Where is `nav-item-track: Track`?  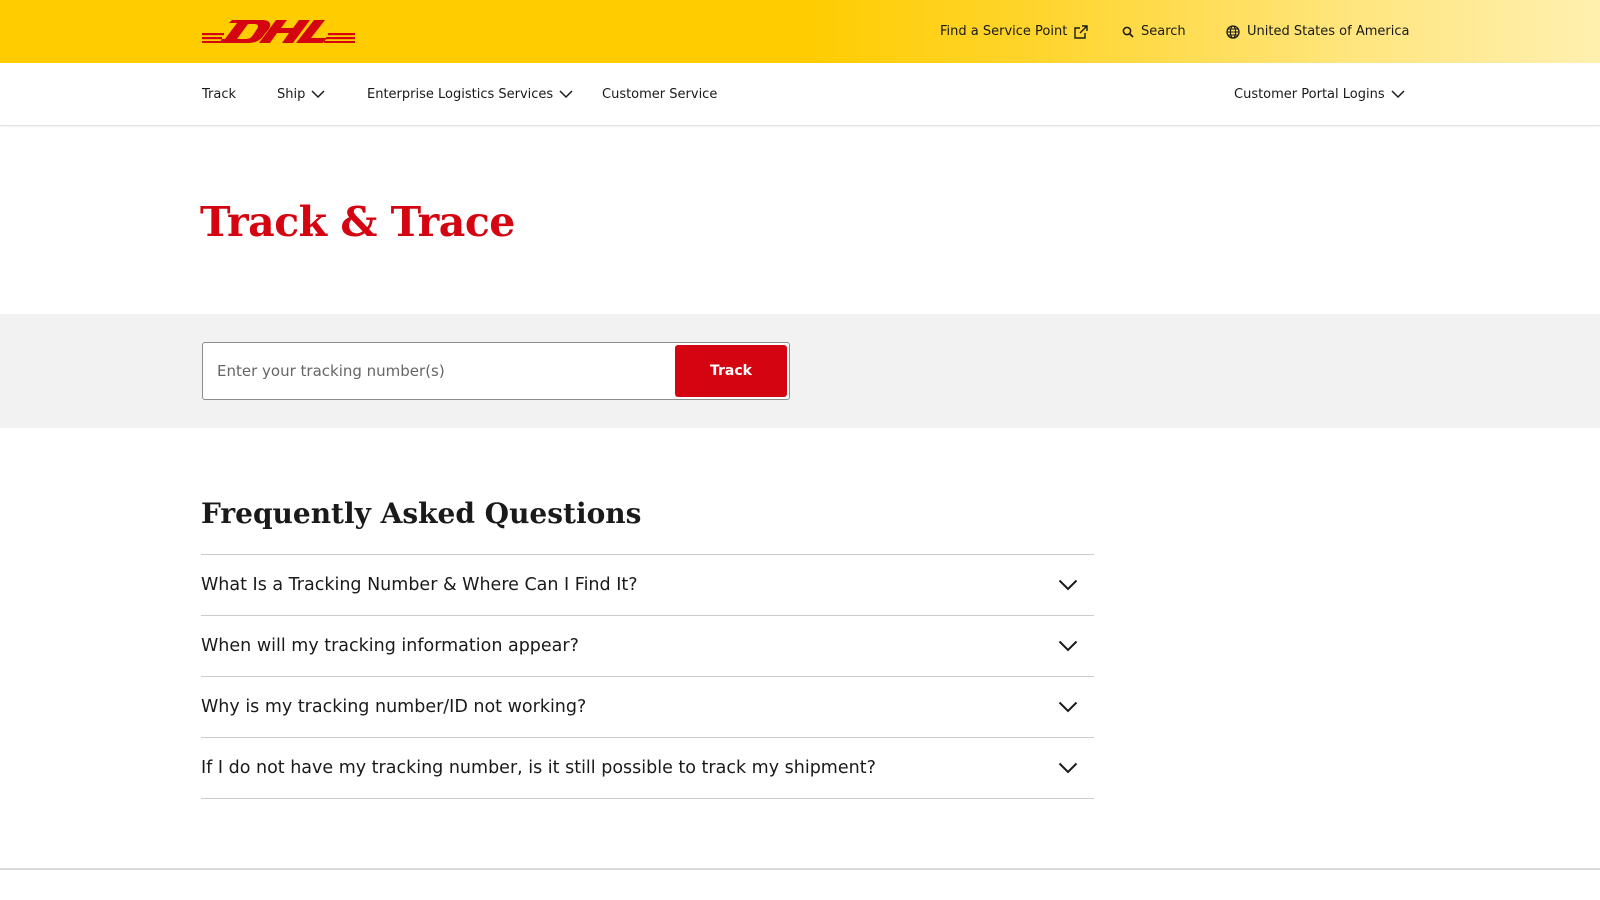 nav-item-track: Track is located at coordinates (219, 94).